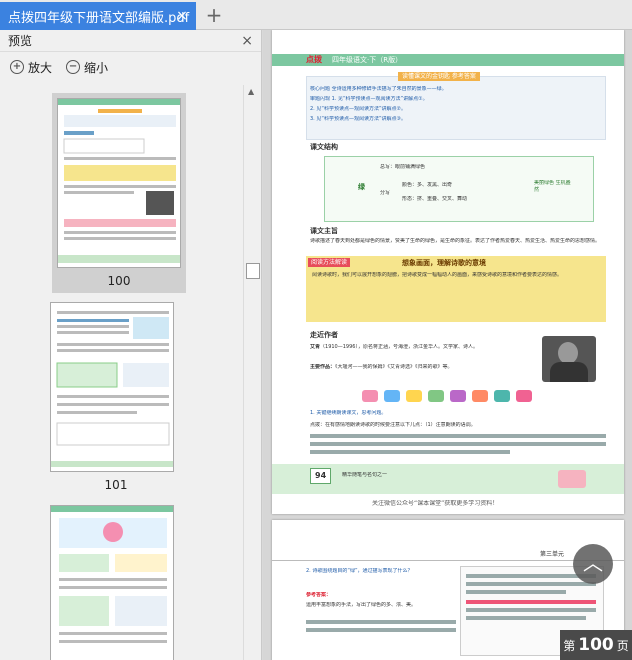  I want to click on footer-badge, so click(572, 479).